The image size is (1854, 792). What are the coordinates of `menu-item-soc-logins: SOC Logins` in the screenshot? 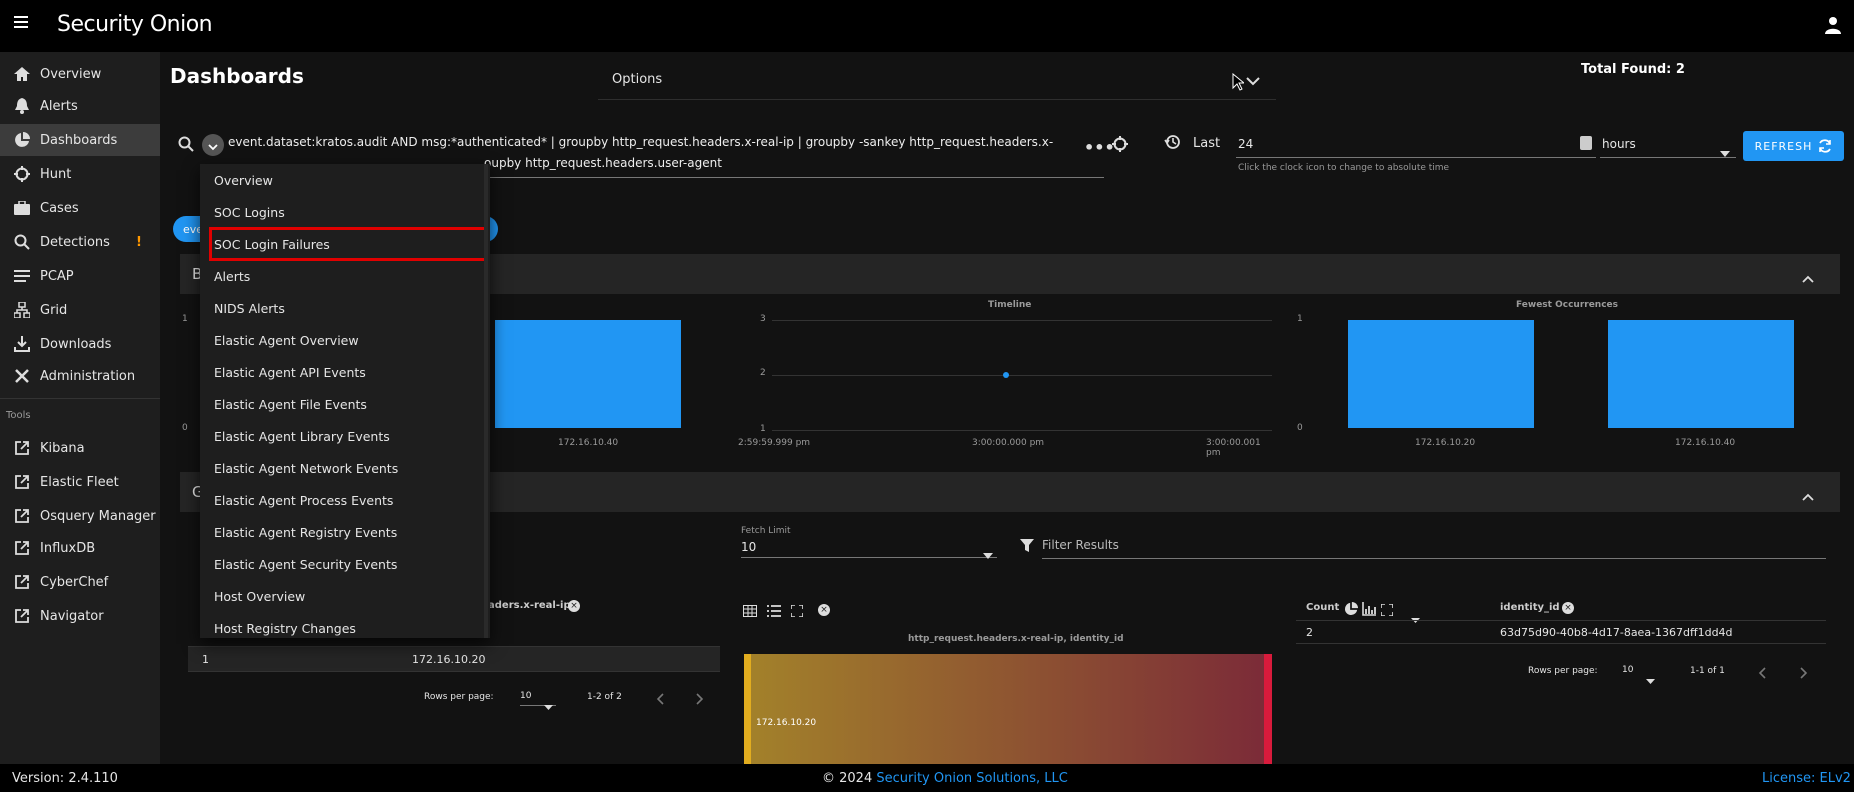 It's located at (345, 212).